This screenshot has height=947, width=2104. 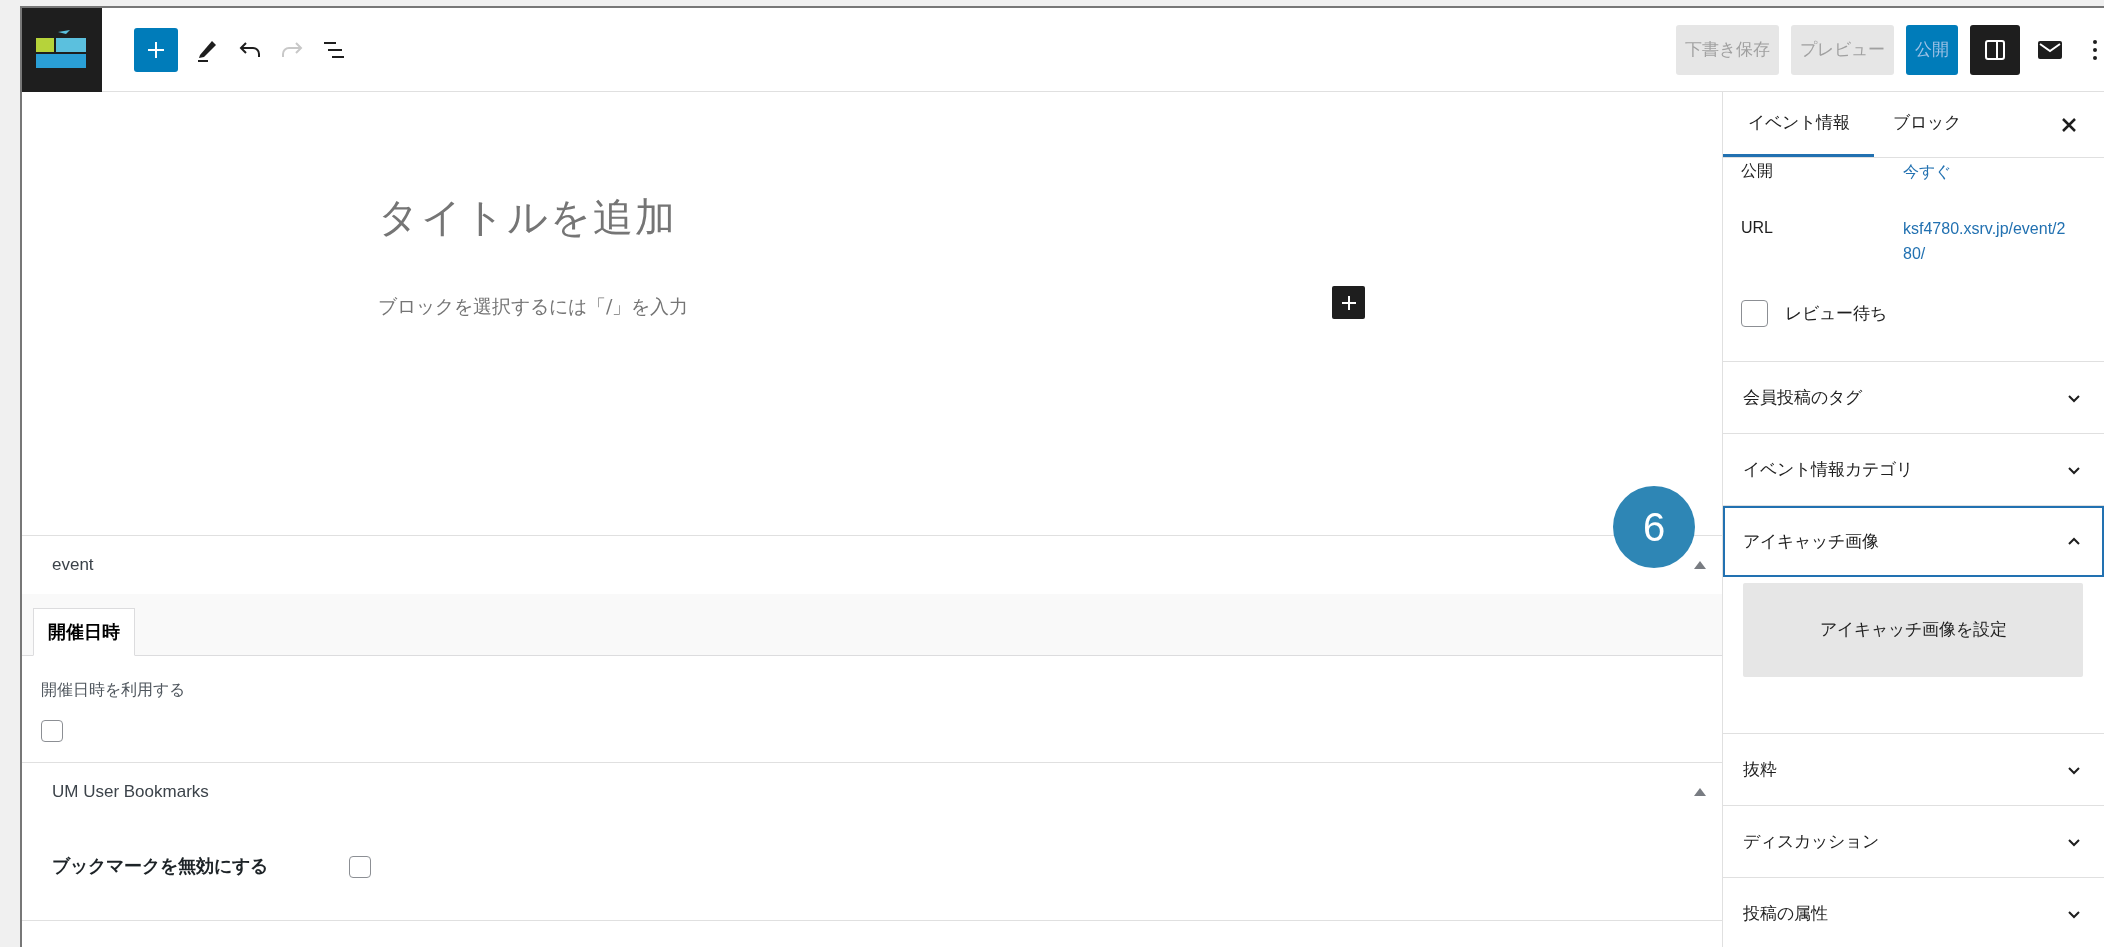 I want to click on metabox-title: UM User Bookmarks, so click(x=130, y=792).